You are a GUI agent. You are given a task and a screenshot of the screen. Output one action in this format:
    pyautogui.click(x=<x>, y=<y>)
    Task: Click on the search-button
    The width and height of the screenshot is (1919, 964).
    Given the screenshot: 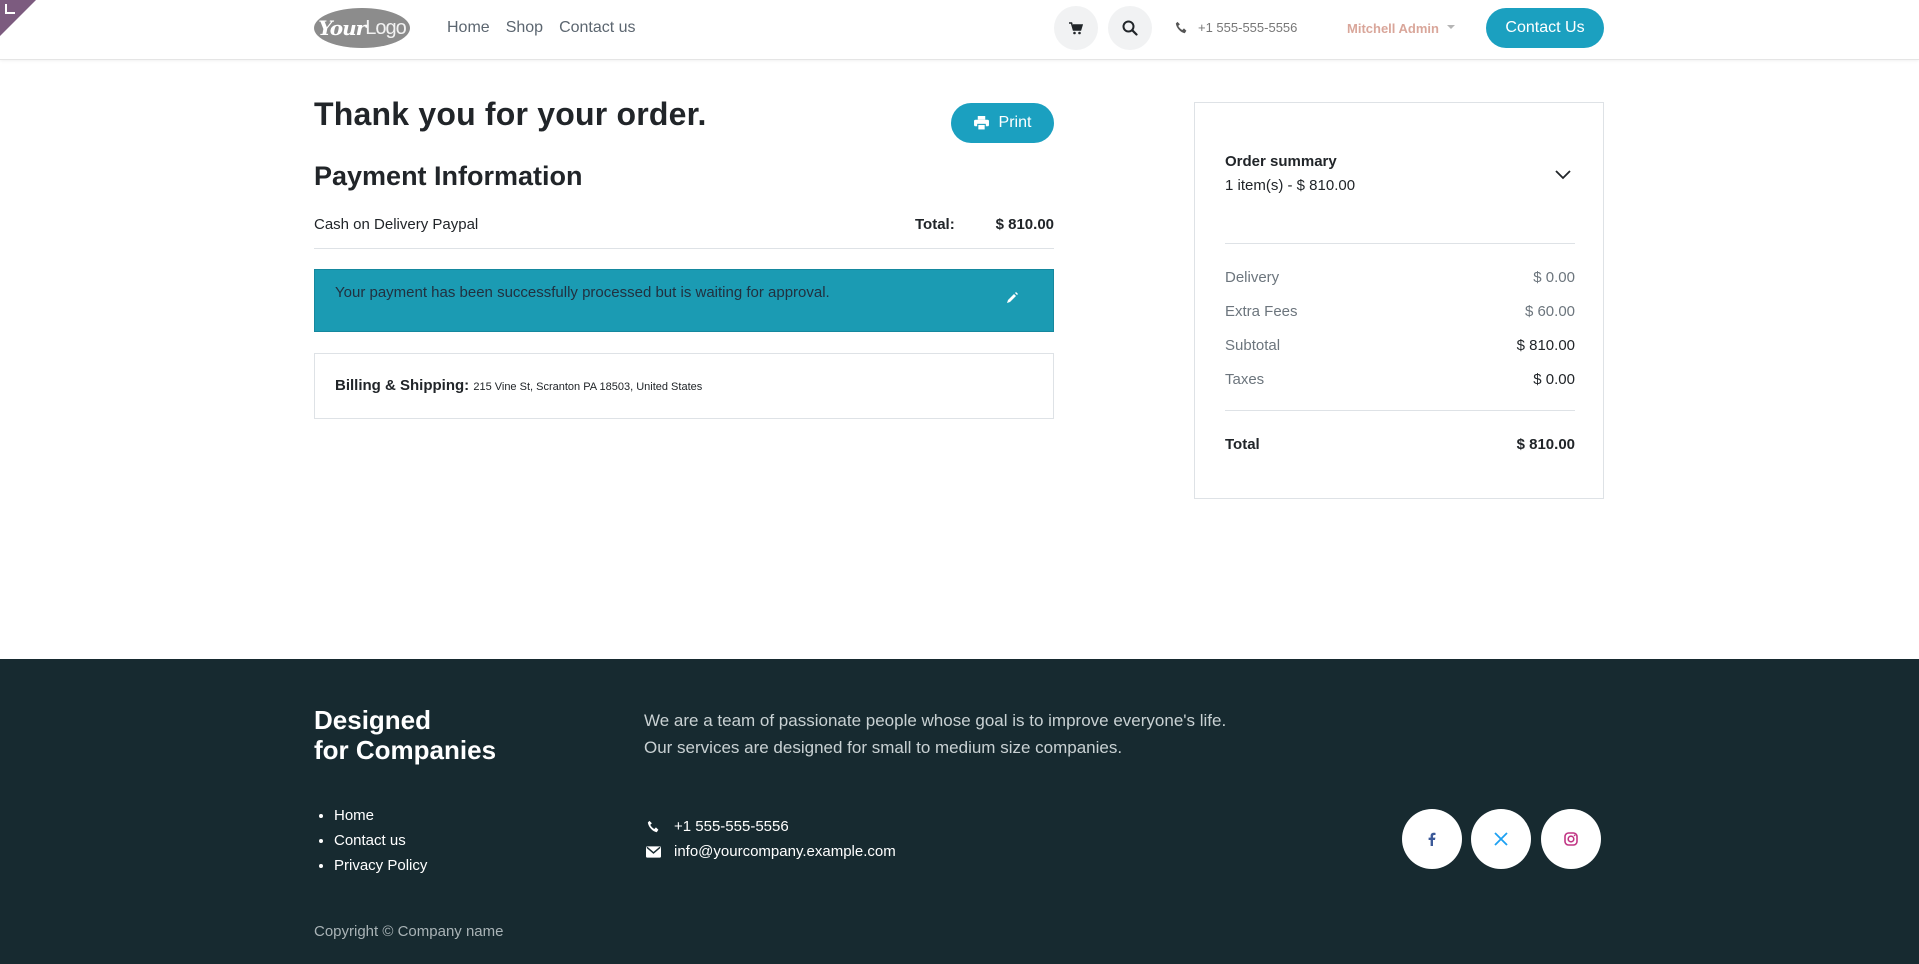 What is the action you would take?
    pyautogui.click(x=1130, y=28)
    